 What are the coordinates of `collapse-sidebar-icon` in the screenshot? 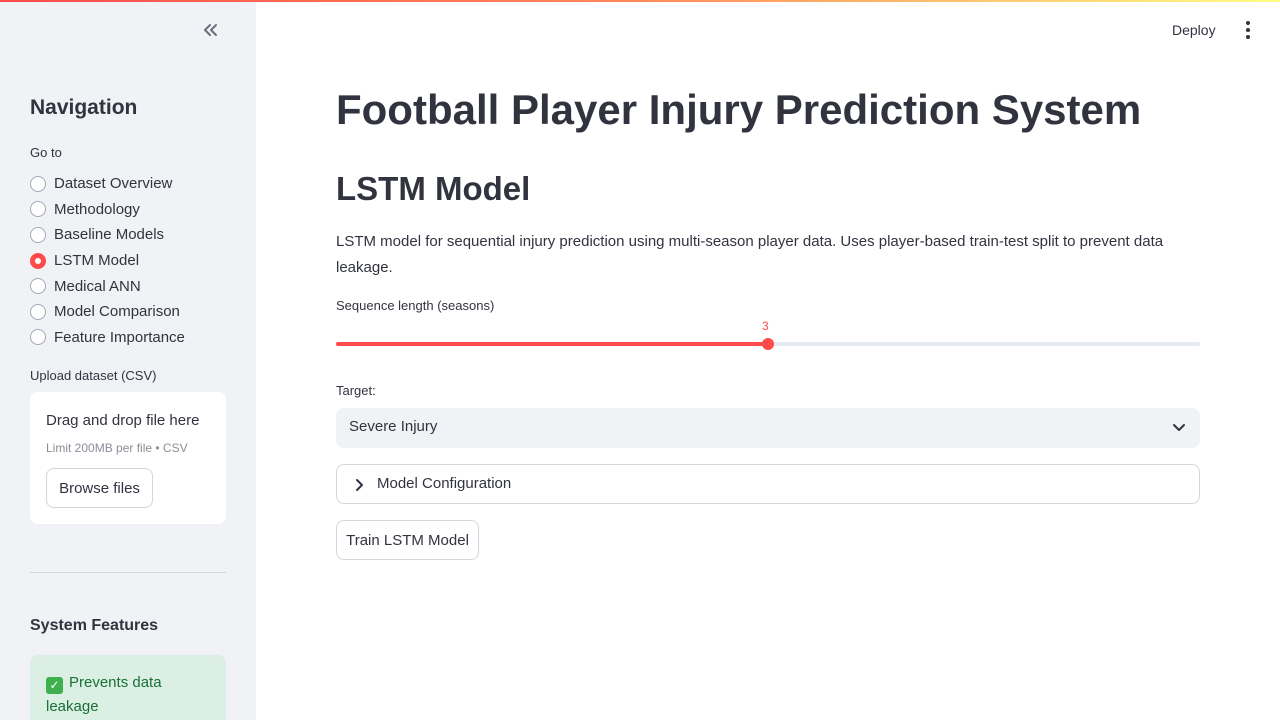 It's located at (210, 30).